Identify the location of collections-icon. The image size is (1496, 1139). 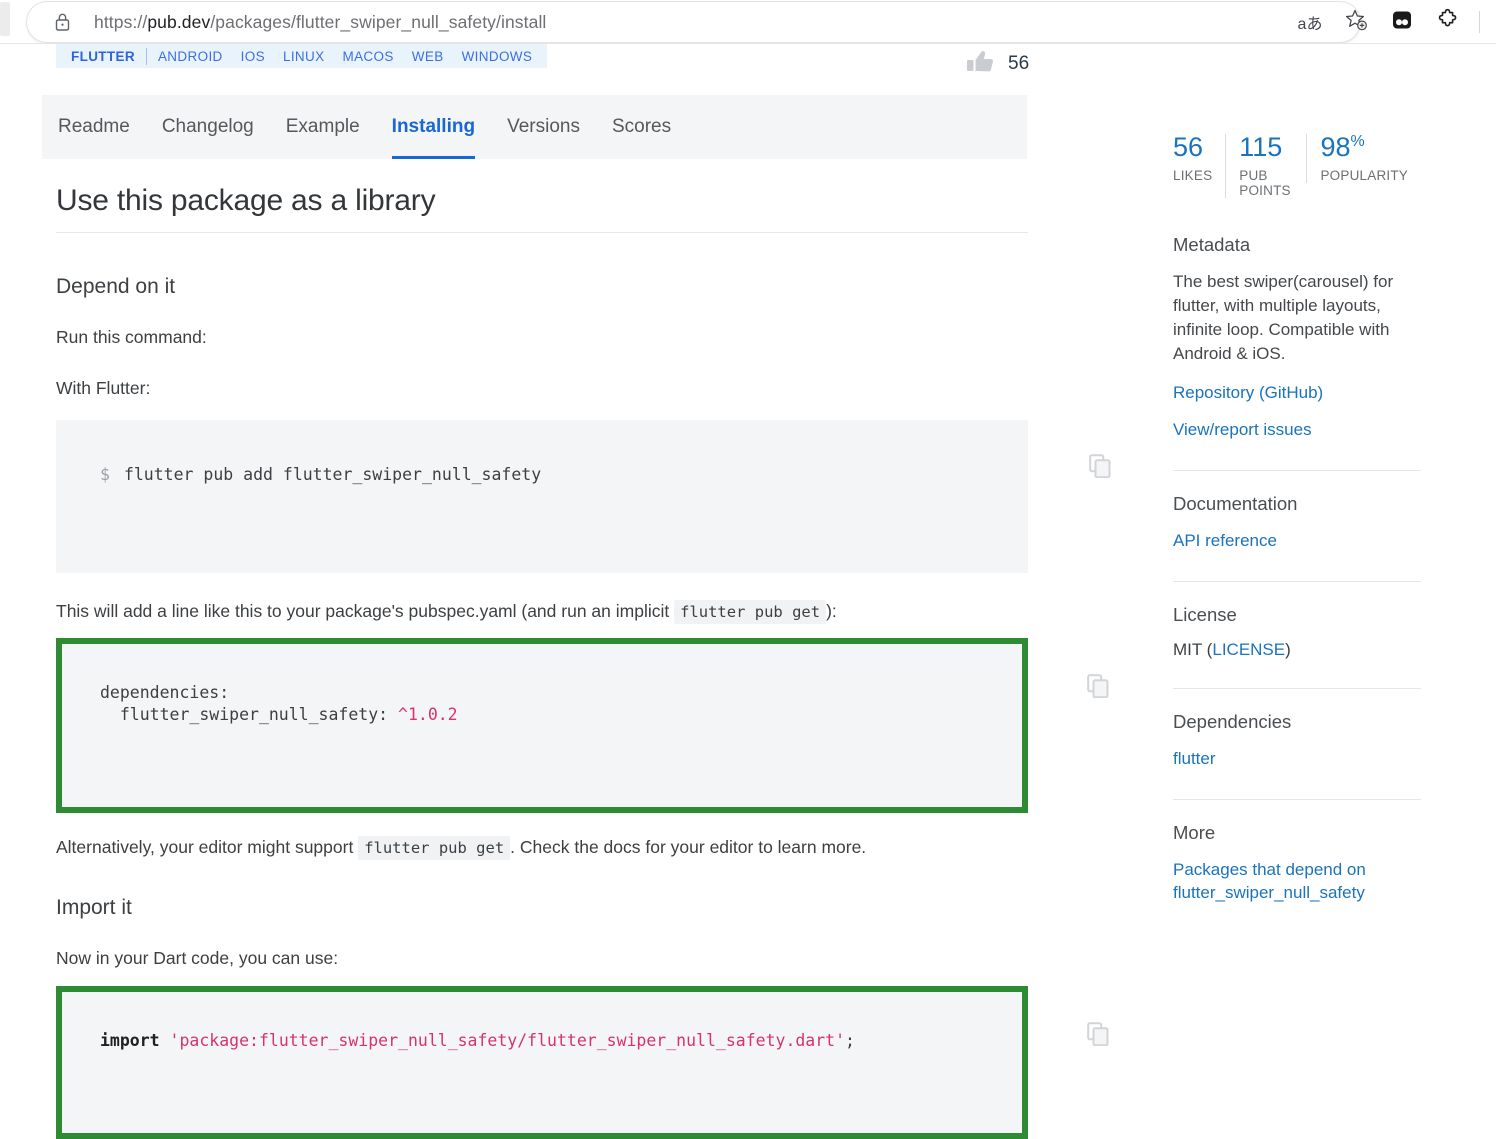
(1402, 22).